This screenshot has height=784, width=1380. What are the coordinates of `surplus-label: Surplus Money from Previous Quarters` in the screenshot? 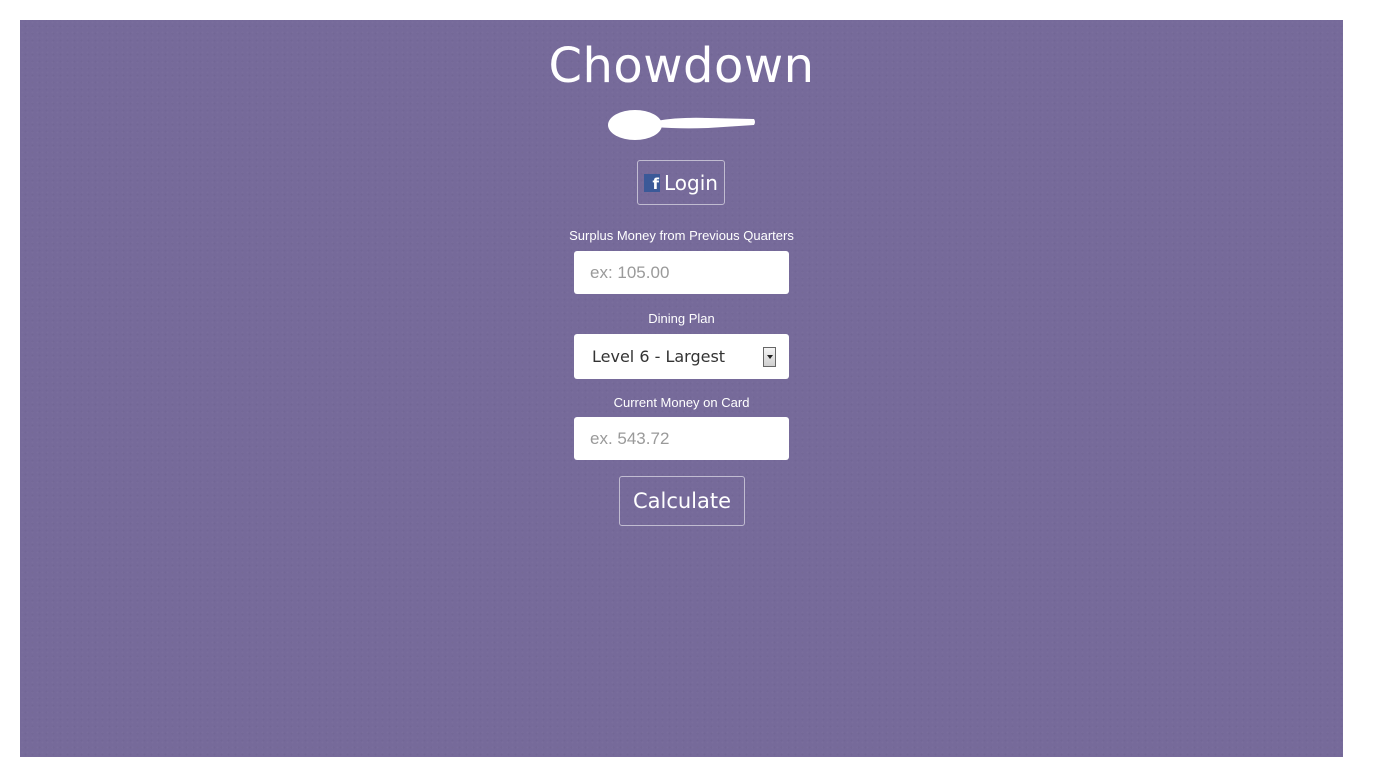 It's located at (681, 235).